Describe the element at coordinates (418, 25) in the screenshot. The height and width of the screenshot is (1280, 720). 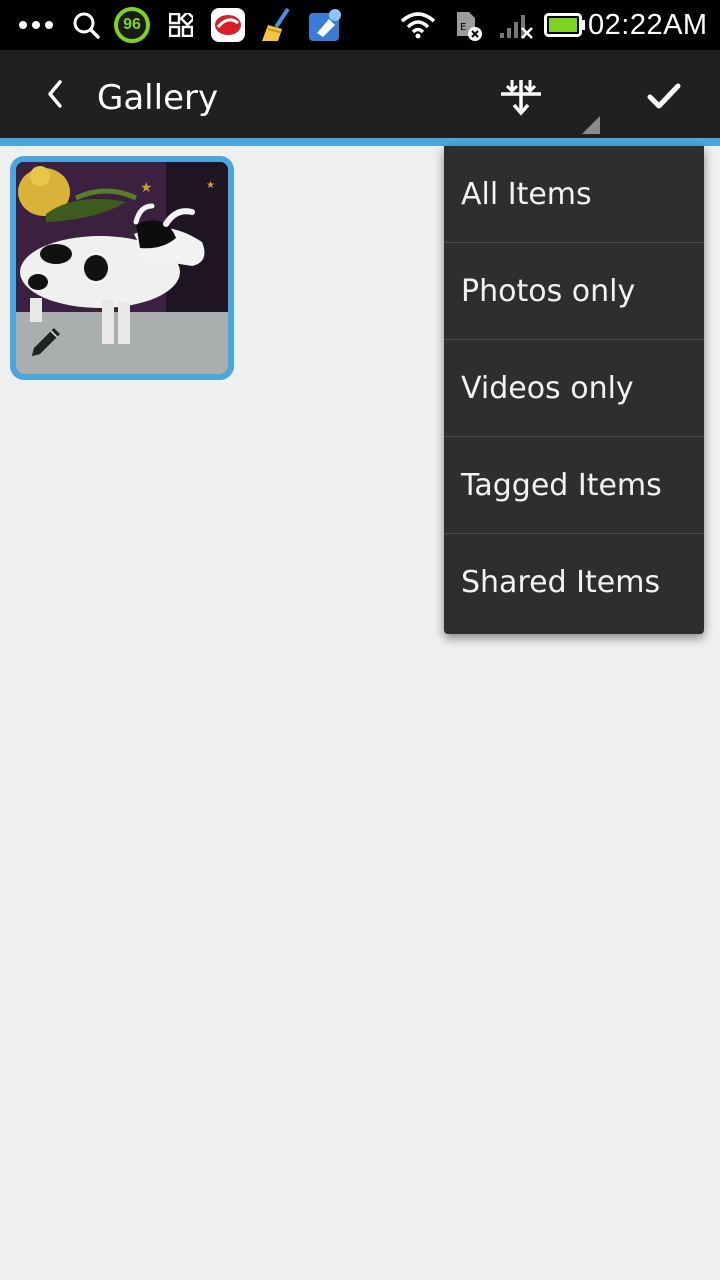
I see `wifi-icon` at that location.